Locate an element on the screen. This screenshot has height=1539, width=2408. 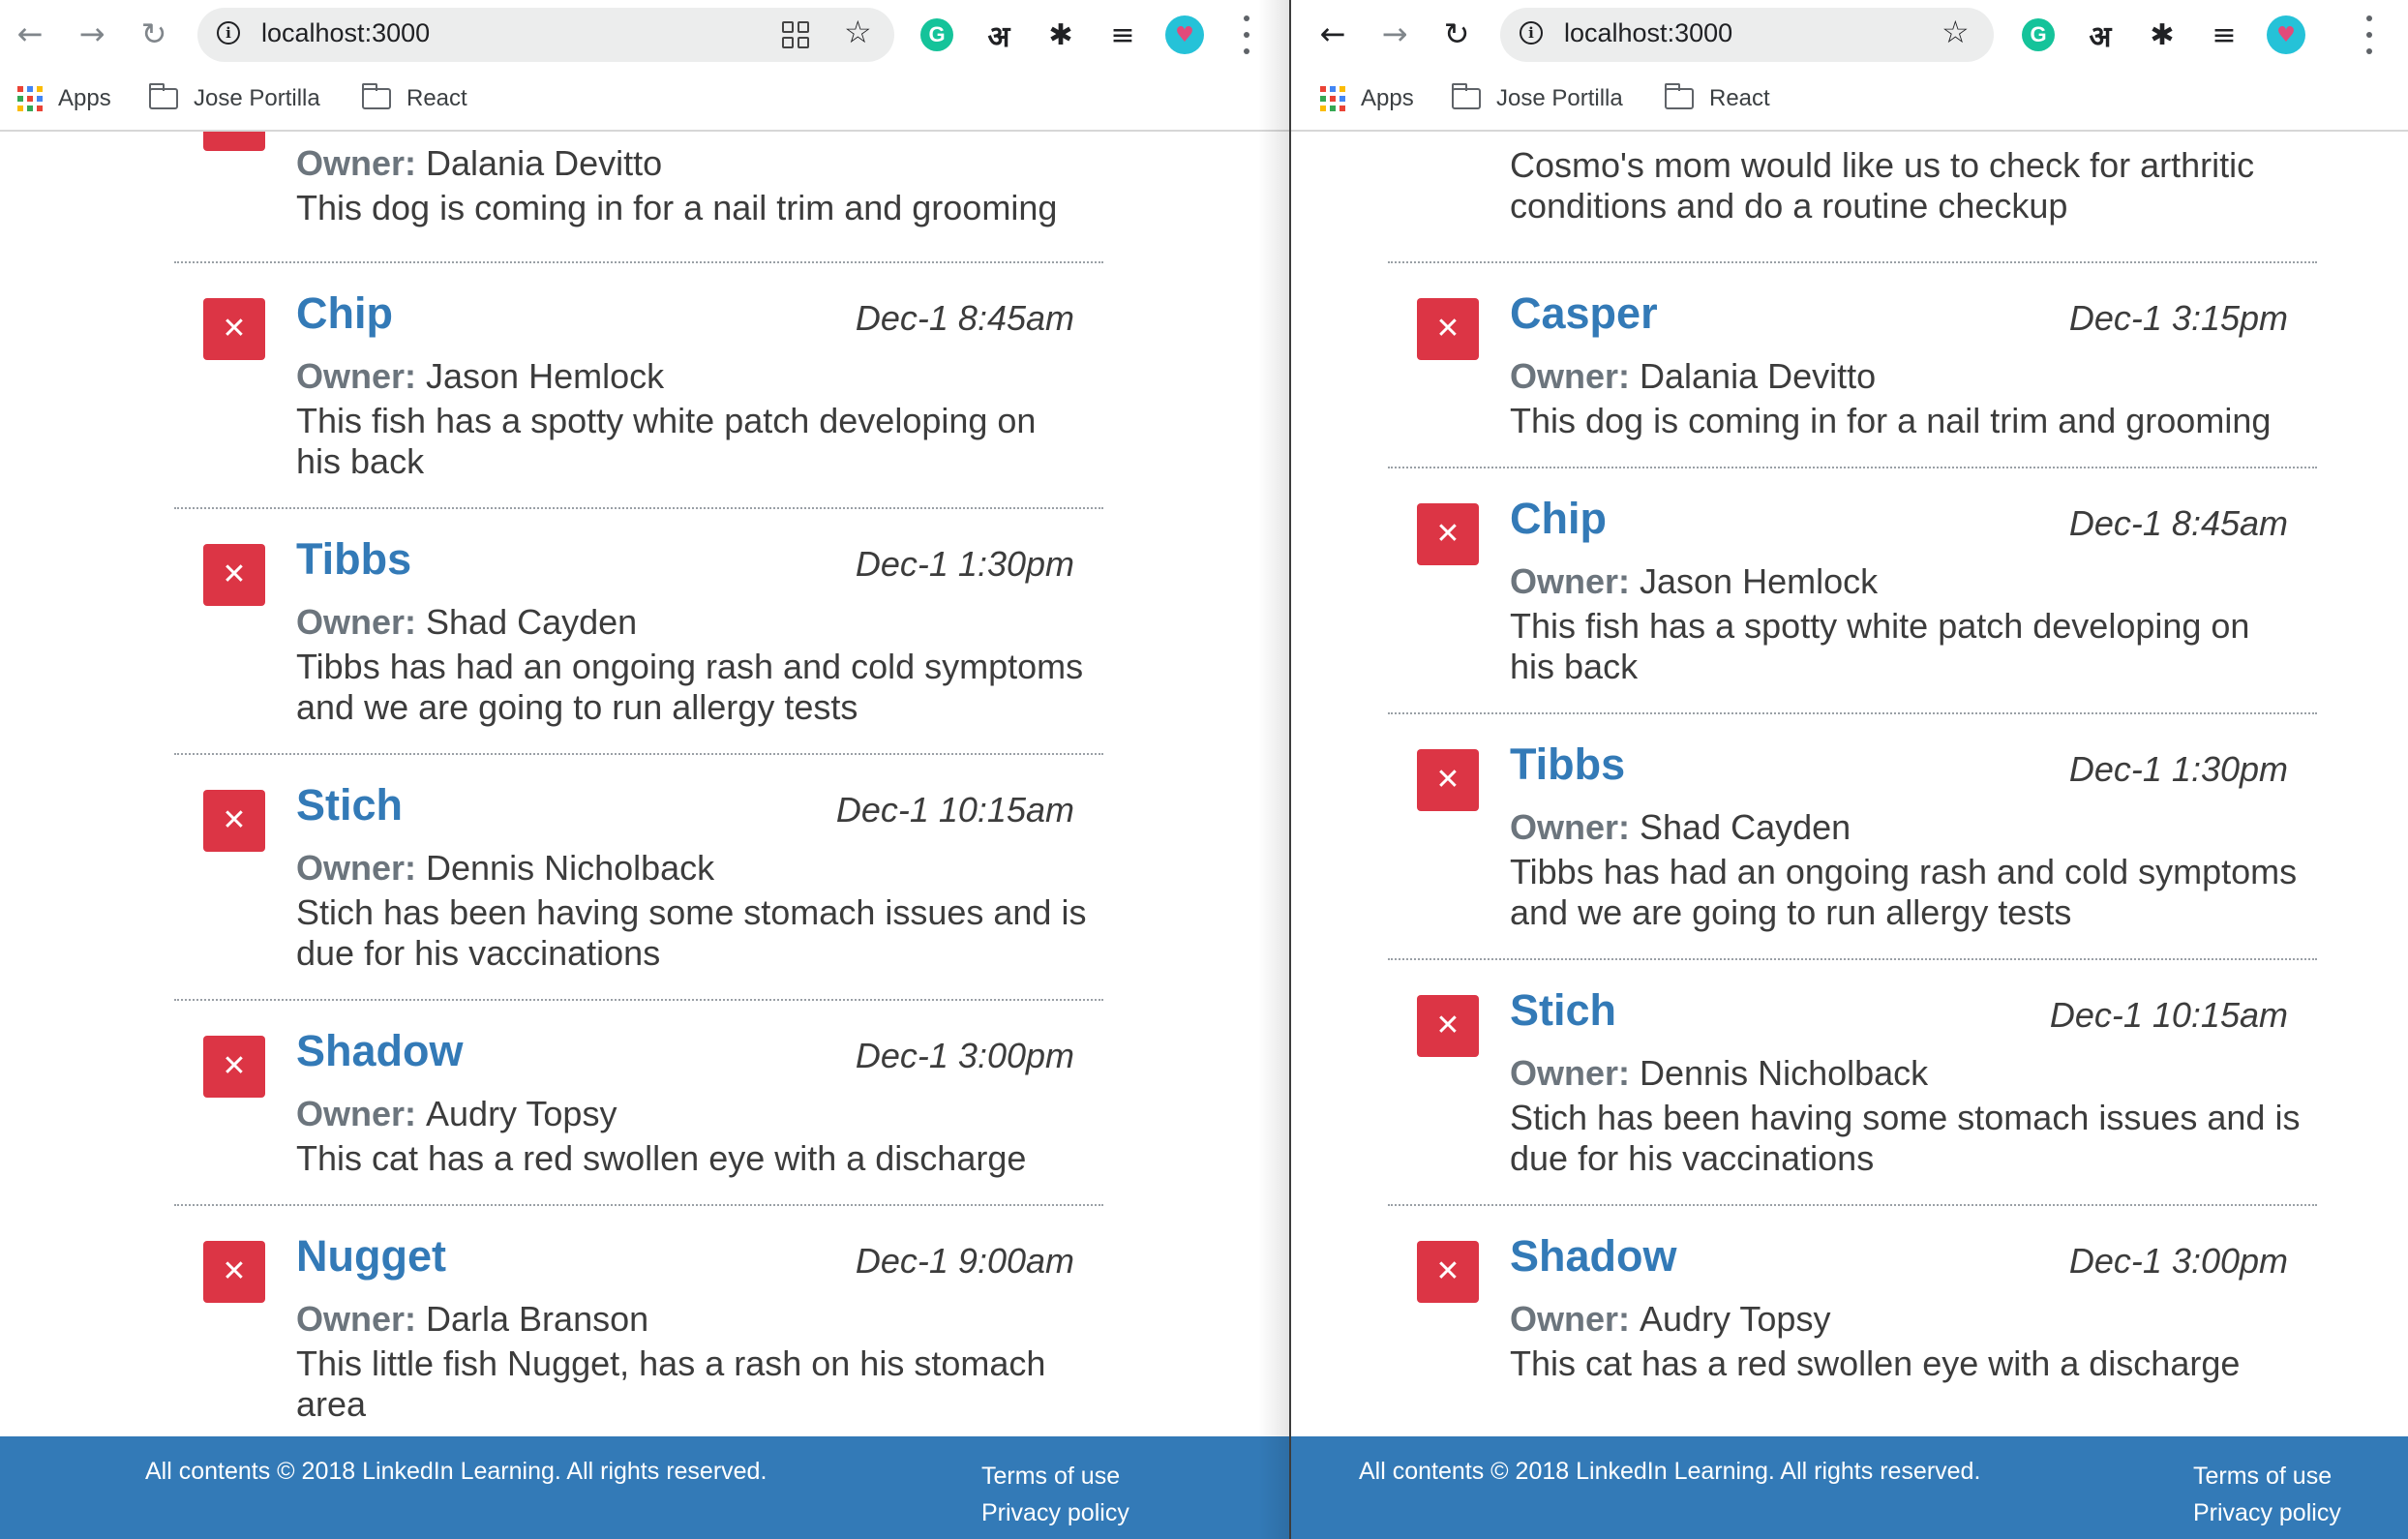
bookmark-label: Apps is located at coordinates (1387, 98).